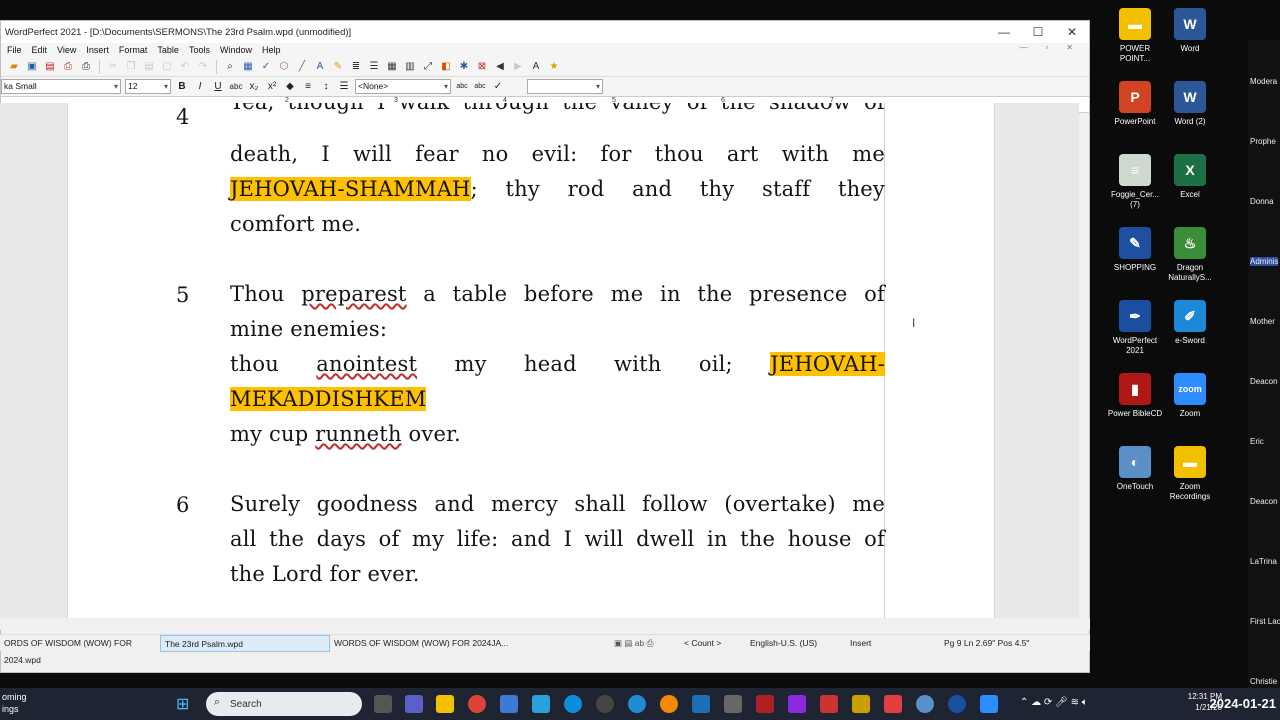 This screenshot has width=1280, height=720. Describe the element at coordinates (893, 643) in the screenshot. I see `insert-mode: Insert` at that location.